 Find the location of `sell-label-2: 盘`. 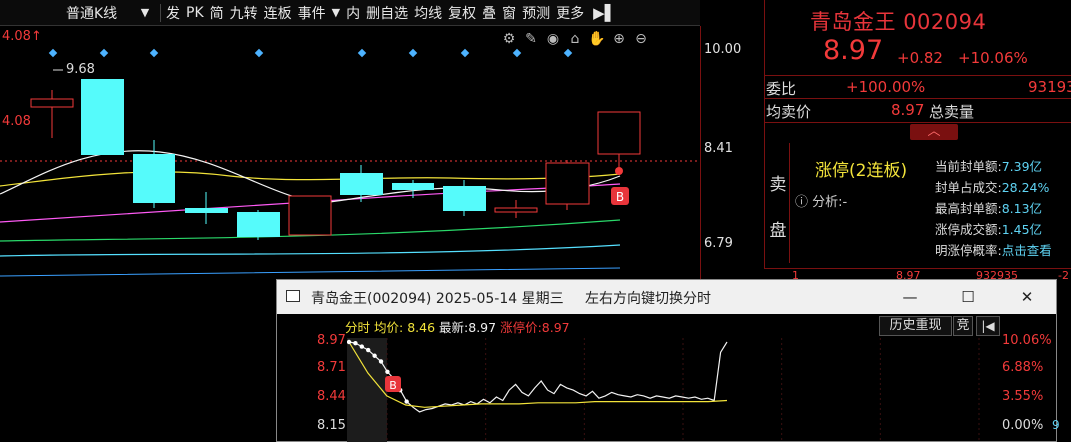

sell-label-2: 盘 is located at coordinates (778, 231).